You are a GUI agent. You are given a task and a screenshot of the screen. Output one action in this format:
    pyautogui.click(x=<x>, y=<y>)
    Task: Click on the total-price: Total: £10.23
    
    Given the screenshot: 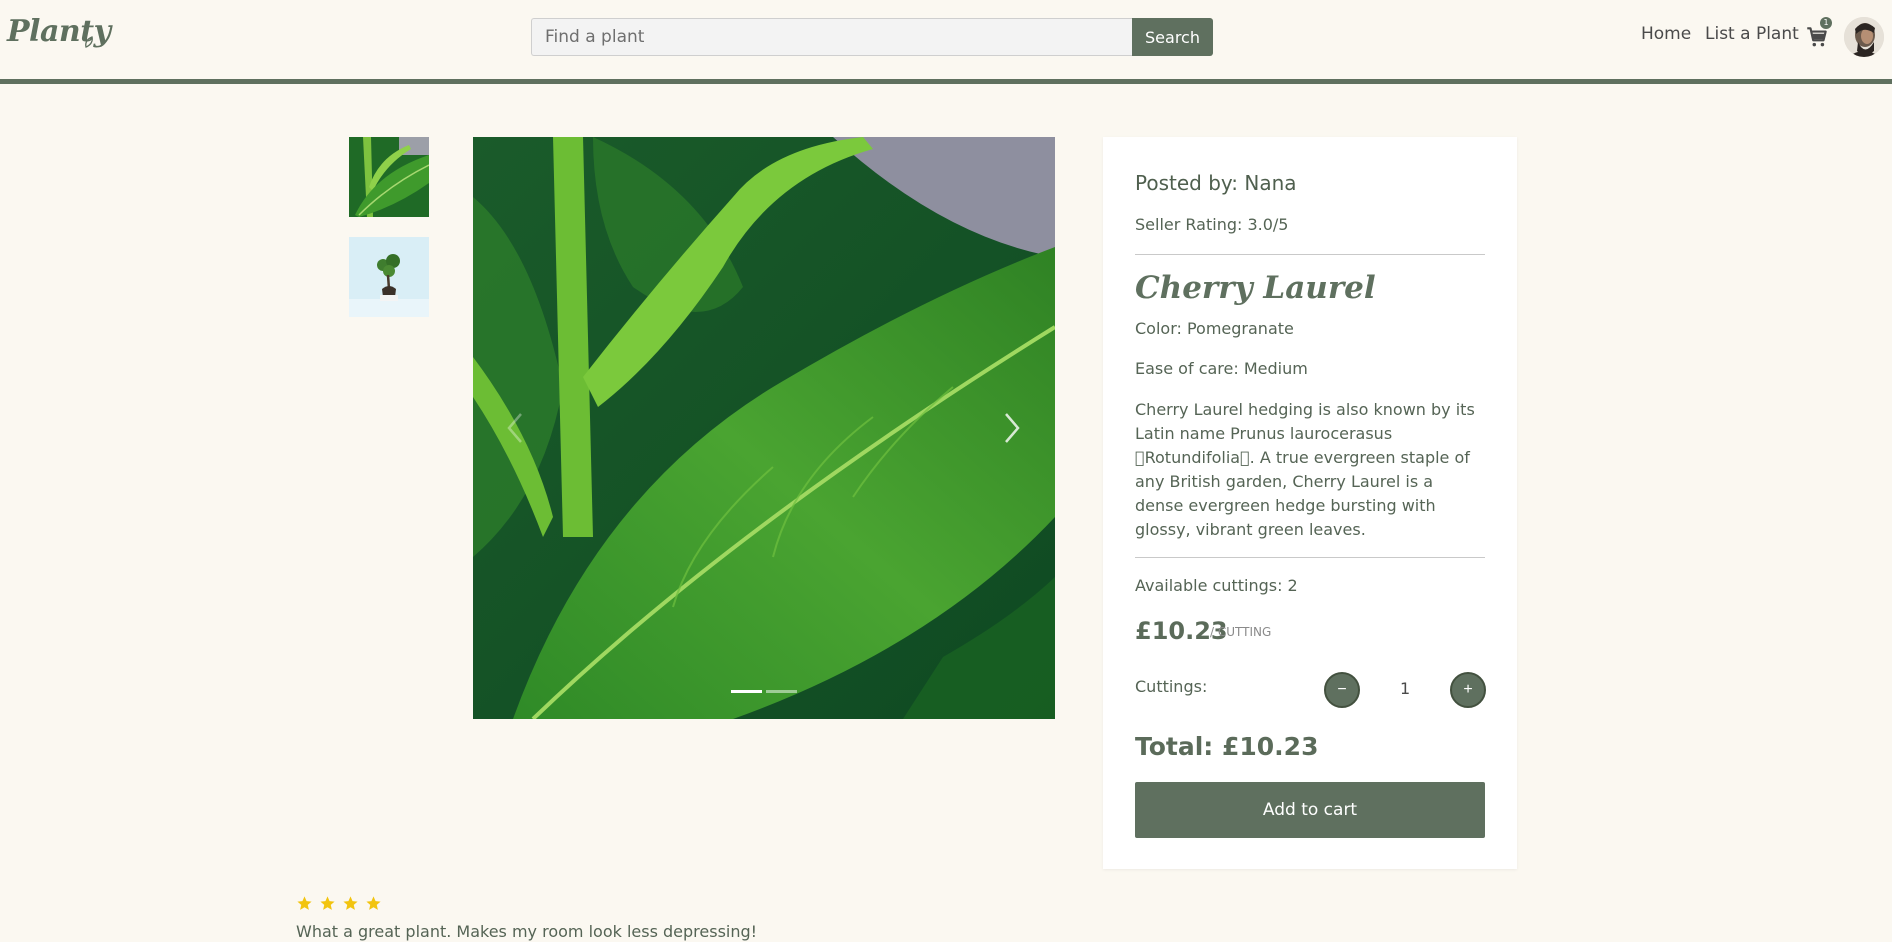 What is the action you would take?
    pyautogui.click(x=1227, y=746)
    